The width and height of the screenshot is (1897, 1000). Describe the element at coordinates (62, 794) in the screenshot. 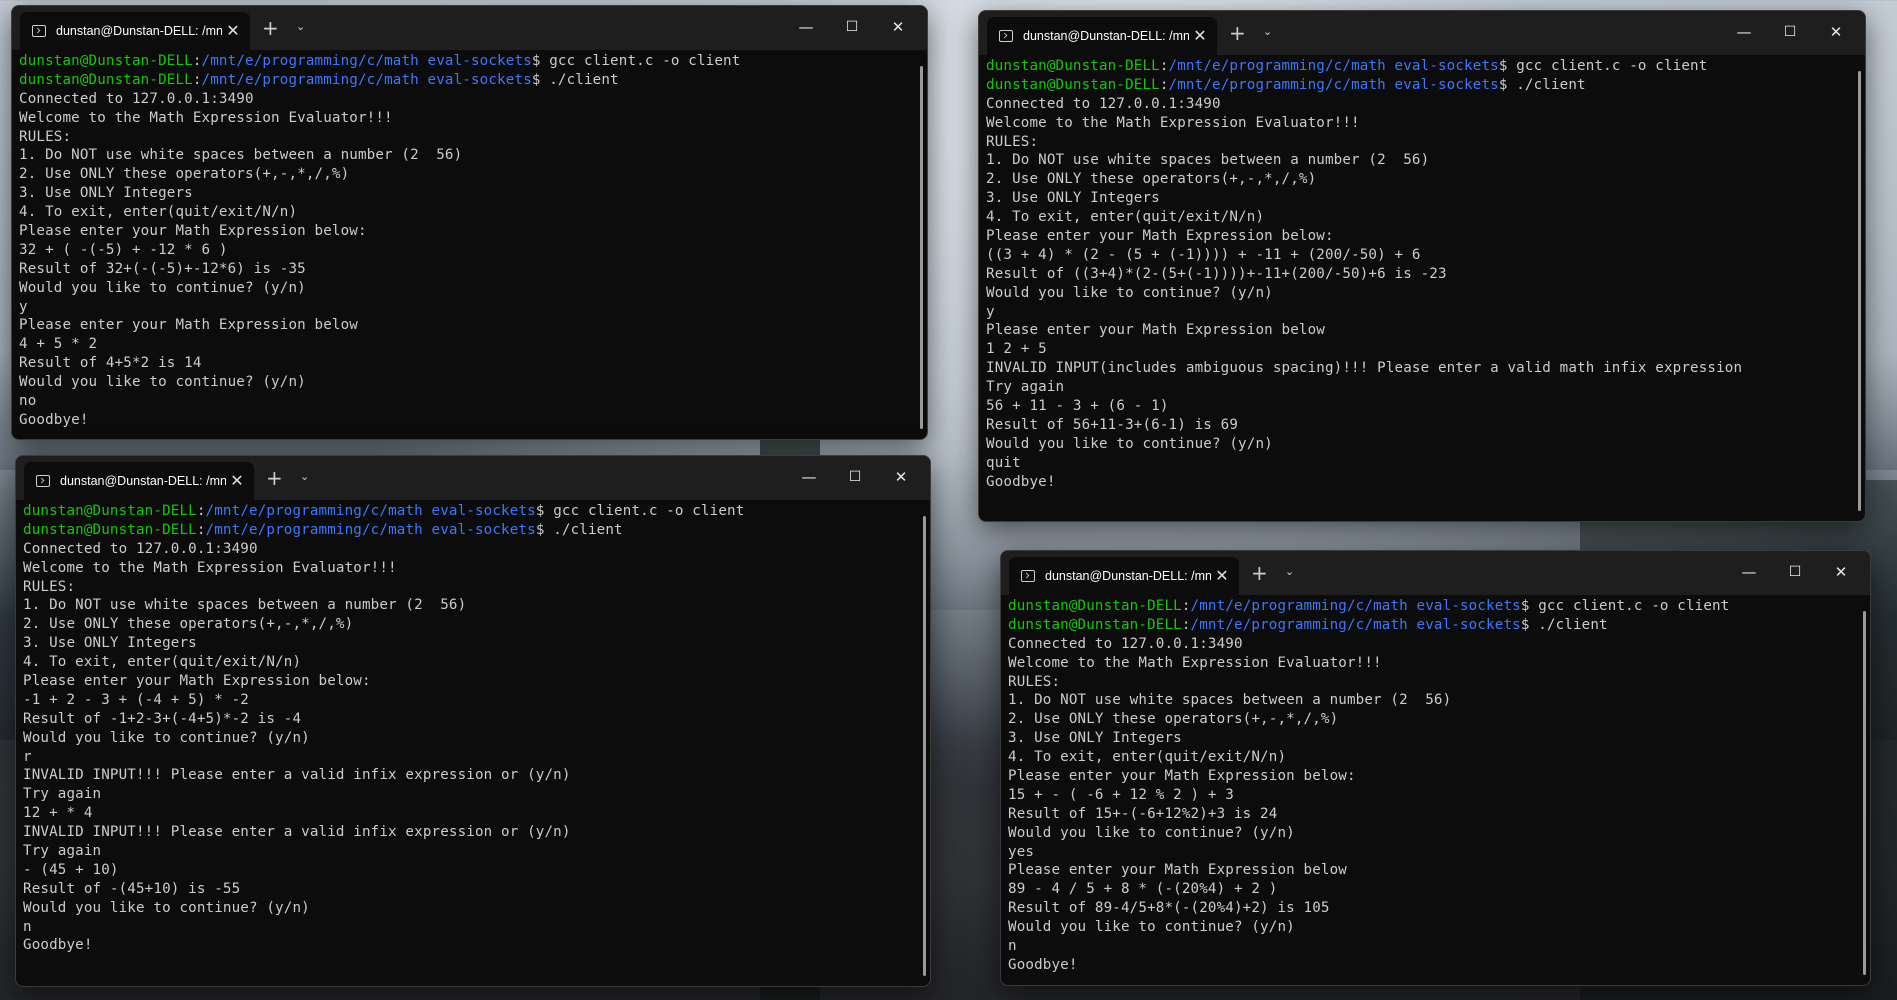

I see `output-line: Try again` at that location.